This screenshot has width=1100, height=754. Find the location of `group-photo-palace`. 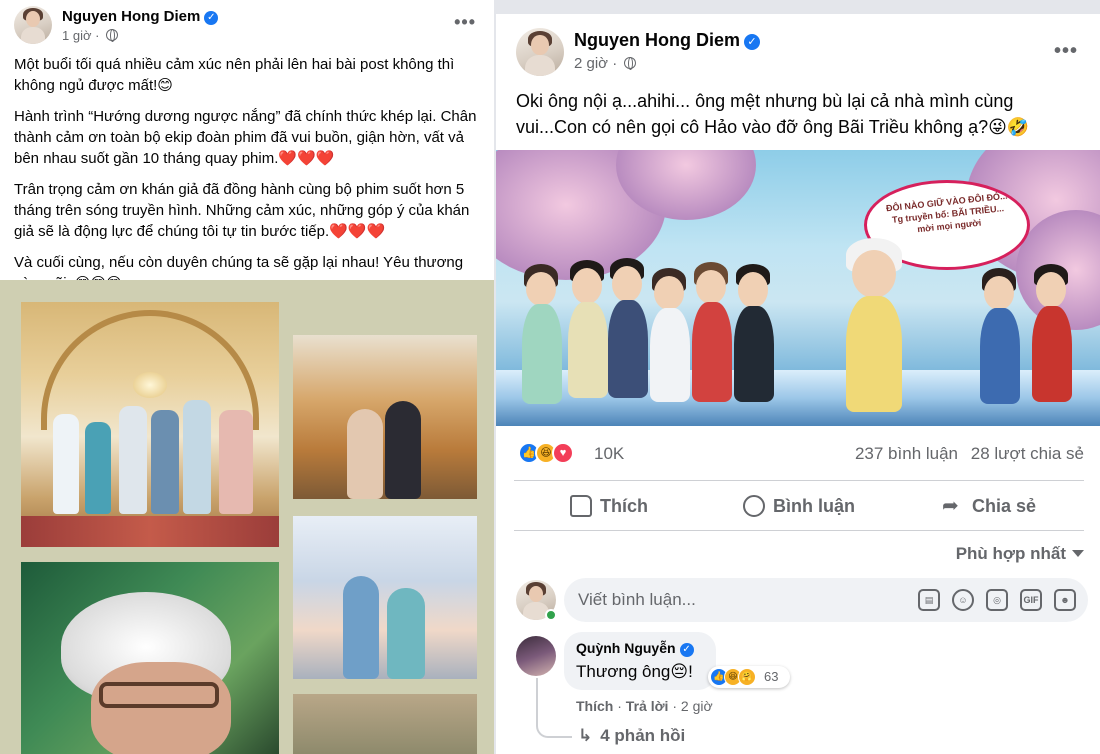

group-photo-palace is located at coordinates (150, 424).